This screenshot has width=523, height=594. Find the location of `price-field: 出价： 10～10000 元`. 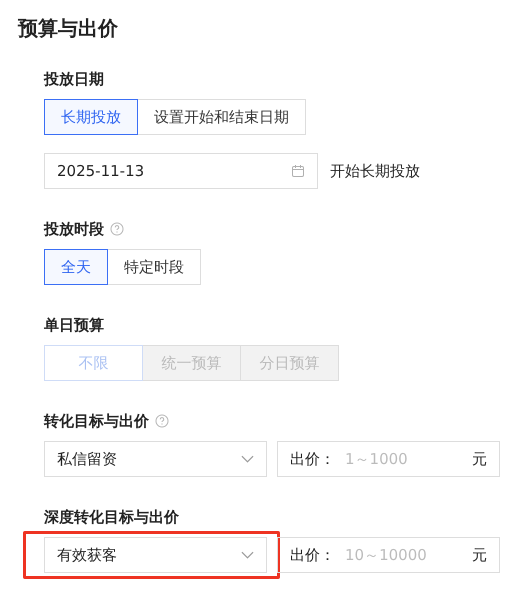

price-field: 出价： 10～10000 元 is located at coordinates (388, 555).